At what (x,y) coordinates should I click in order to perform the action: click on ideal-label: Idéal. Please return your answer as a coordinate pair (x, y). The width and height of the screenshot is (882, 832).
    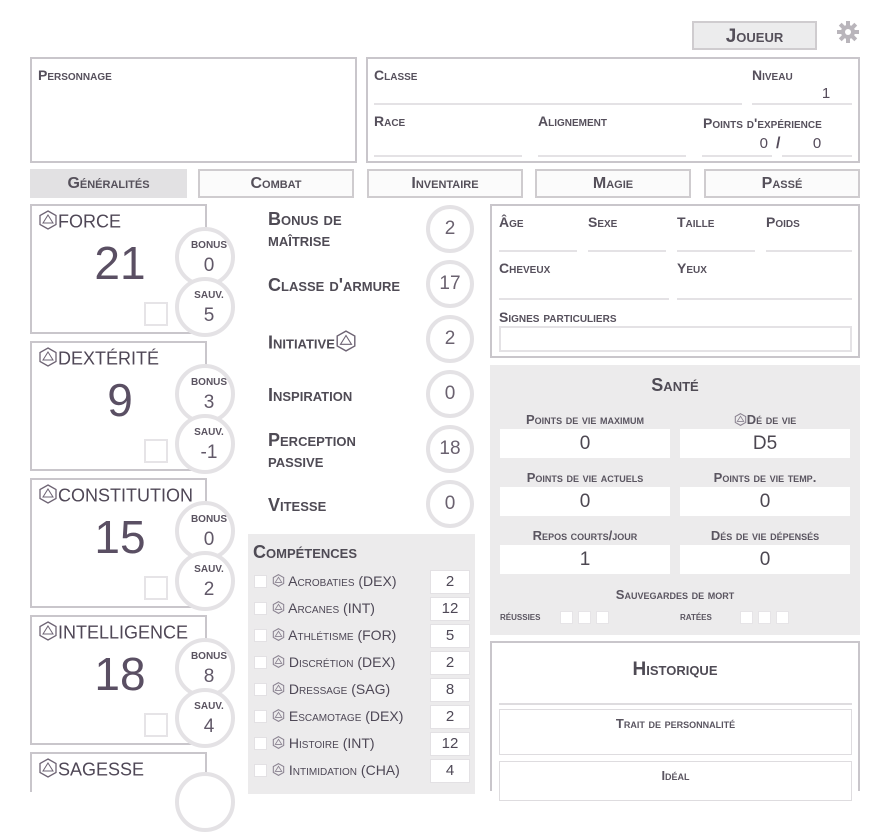
    Looking at the image, I should click on (675, 775).